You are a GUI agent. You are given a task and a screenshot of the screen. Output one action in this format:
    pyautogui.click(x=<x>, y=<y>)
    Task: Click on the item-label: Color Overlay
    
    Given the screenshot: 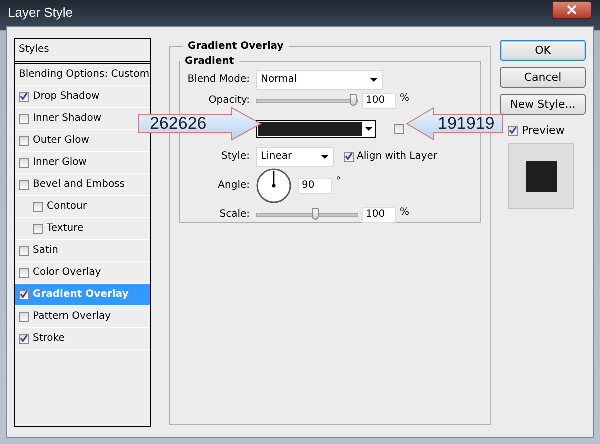 What is the action you would take?
    pyautogui.click(x=67, y=272)
    